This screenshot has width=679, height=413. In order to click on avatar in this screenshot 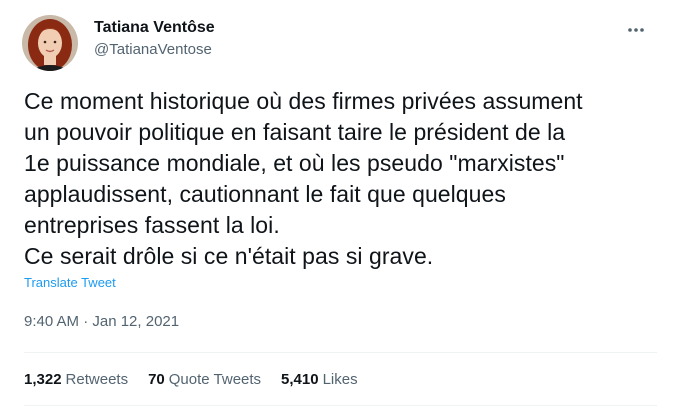, I will do `click(50, 43)`.